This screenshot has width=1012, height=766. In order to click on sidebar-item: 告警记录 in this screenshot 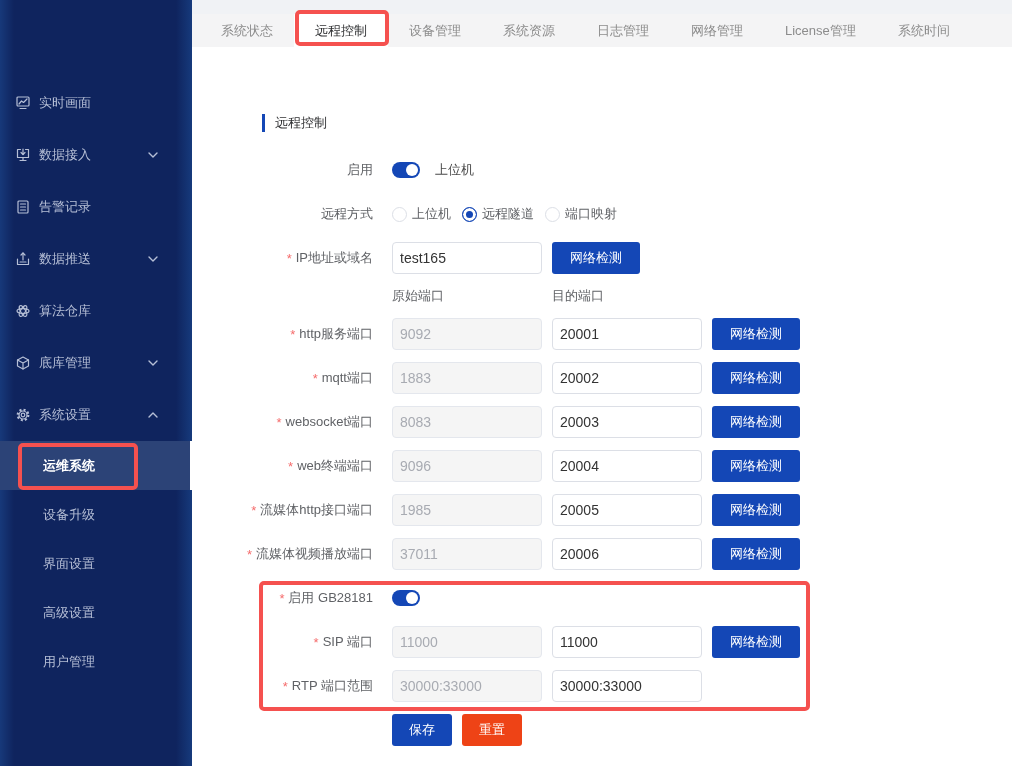, I will do `click(96, 207)`.